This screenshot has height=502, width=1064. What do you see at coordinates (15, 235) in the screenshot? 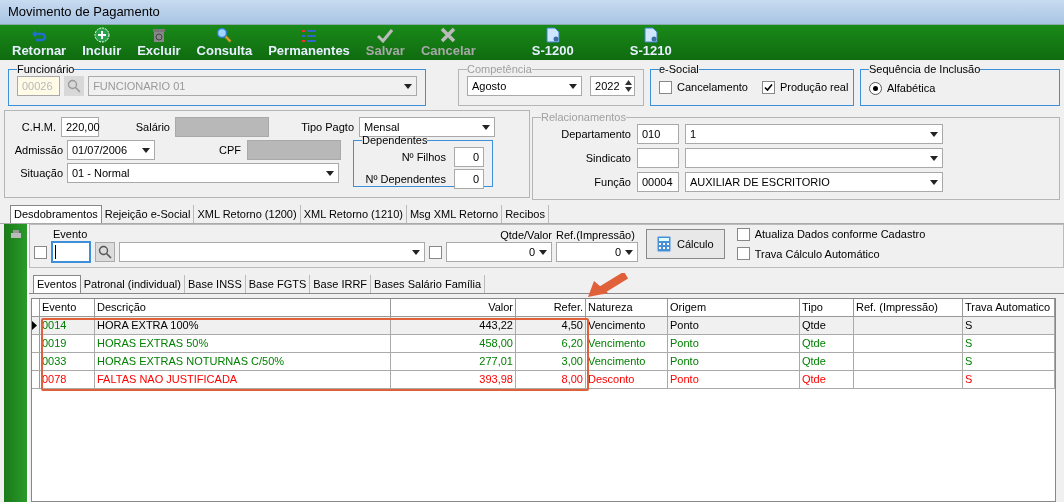
I see `printer-icon` at bounding box center [15, 235].